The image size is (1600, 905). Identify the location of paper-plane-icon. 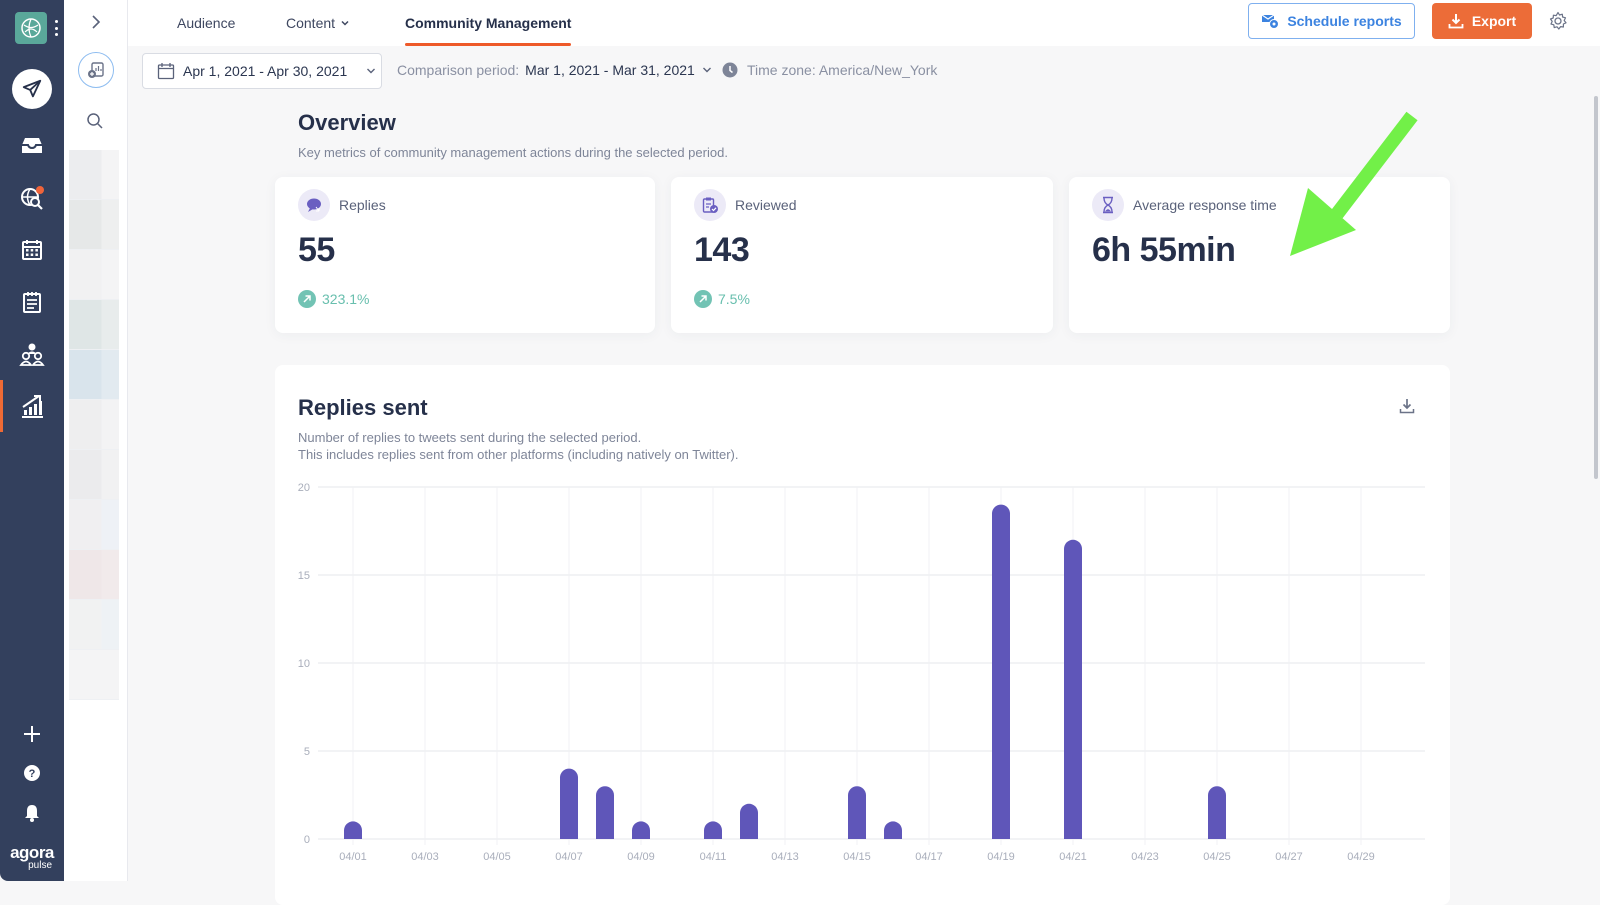
(32, 88).